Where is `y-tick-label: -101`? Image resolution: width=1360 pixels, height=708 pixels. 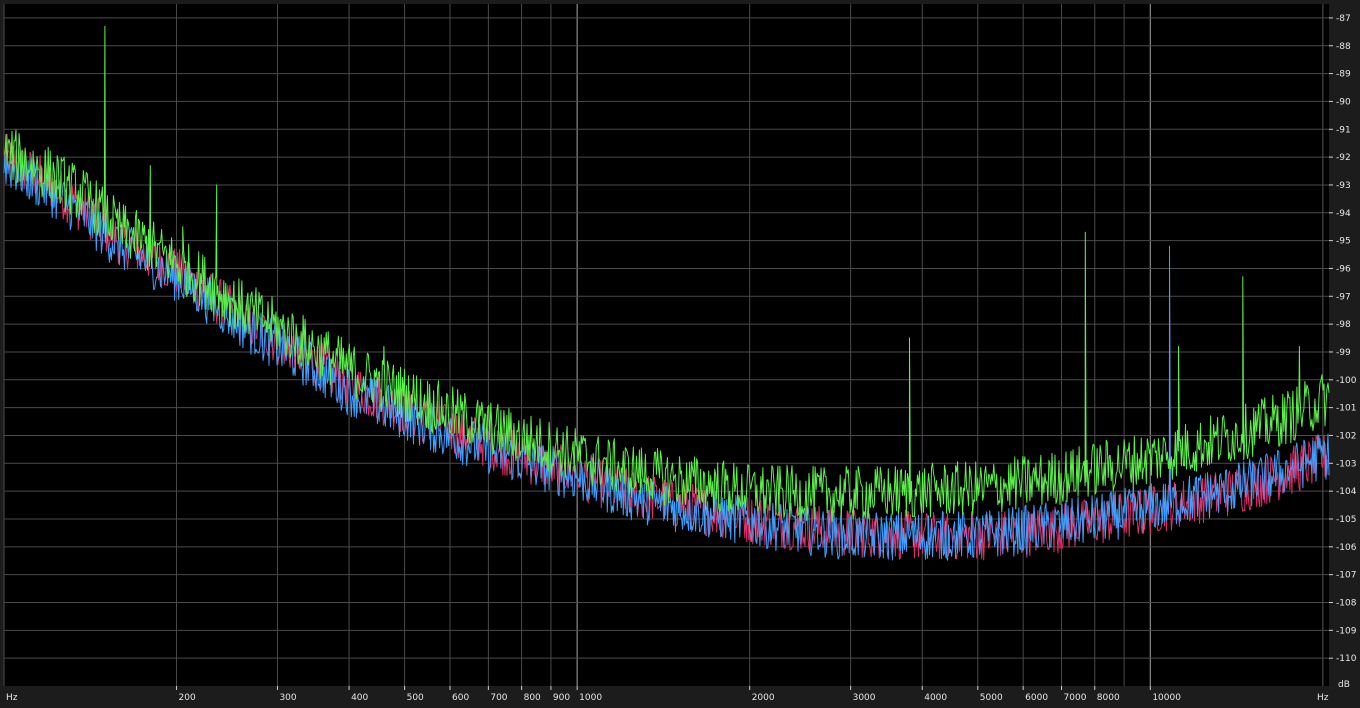
y-tick-label: -101 is located at coordinates (1346, 409).